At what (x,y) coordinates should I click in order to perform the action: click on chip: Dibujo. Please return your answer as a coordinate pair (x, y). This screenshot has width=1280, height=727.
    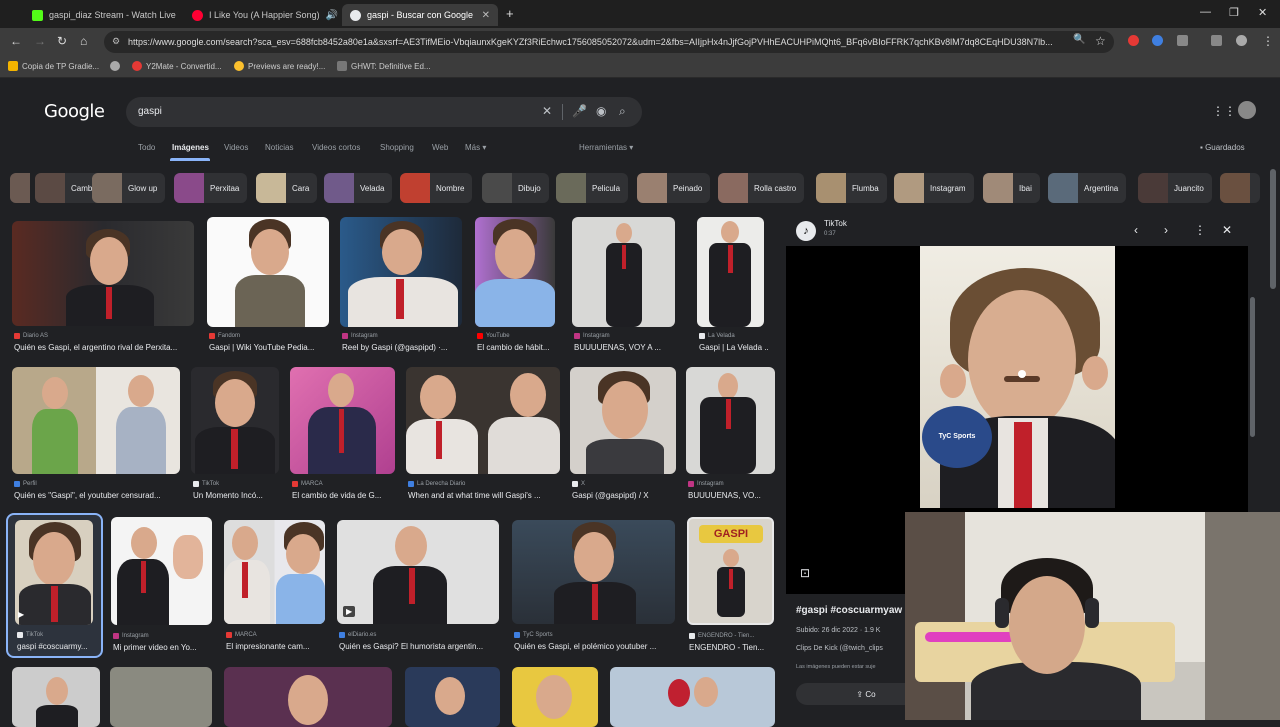
    Looking at the image, I should click on (515, 188).